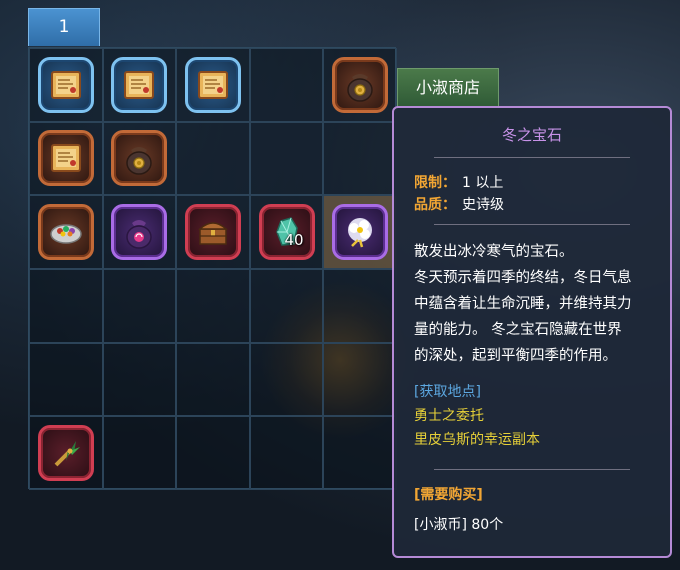 This screenshot has height=570, width=680. Describe the element at coordinates (515, 356) in the screenshot. I see `description-line: 的深处，起到平衡四季的作用。` at that location.